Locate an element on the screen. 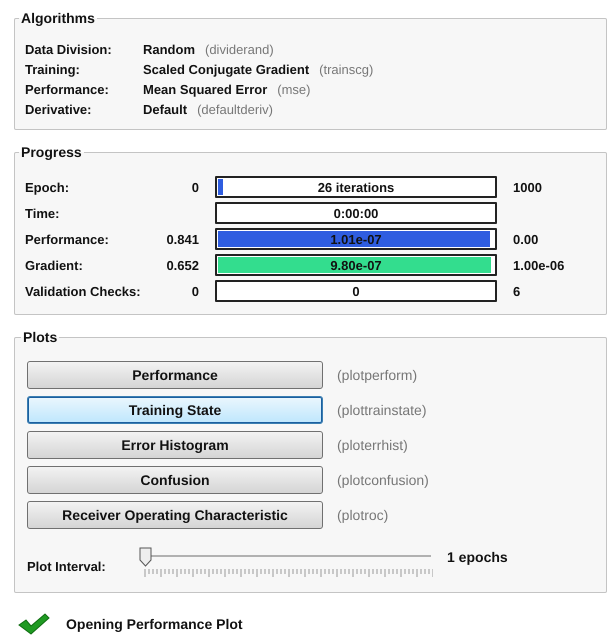 The height and width of the screenshot is (644, 615). plot-interval-slider is located at coordinates (286, 562).